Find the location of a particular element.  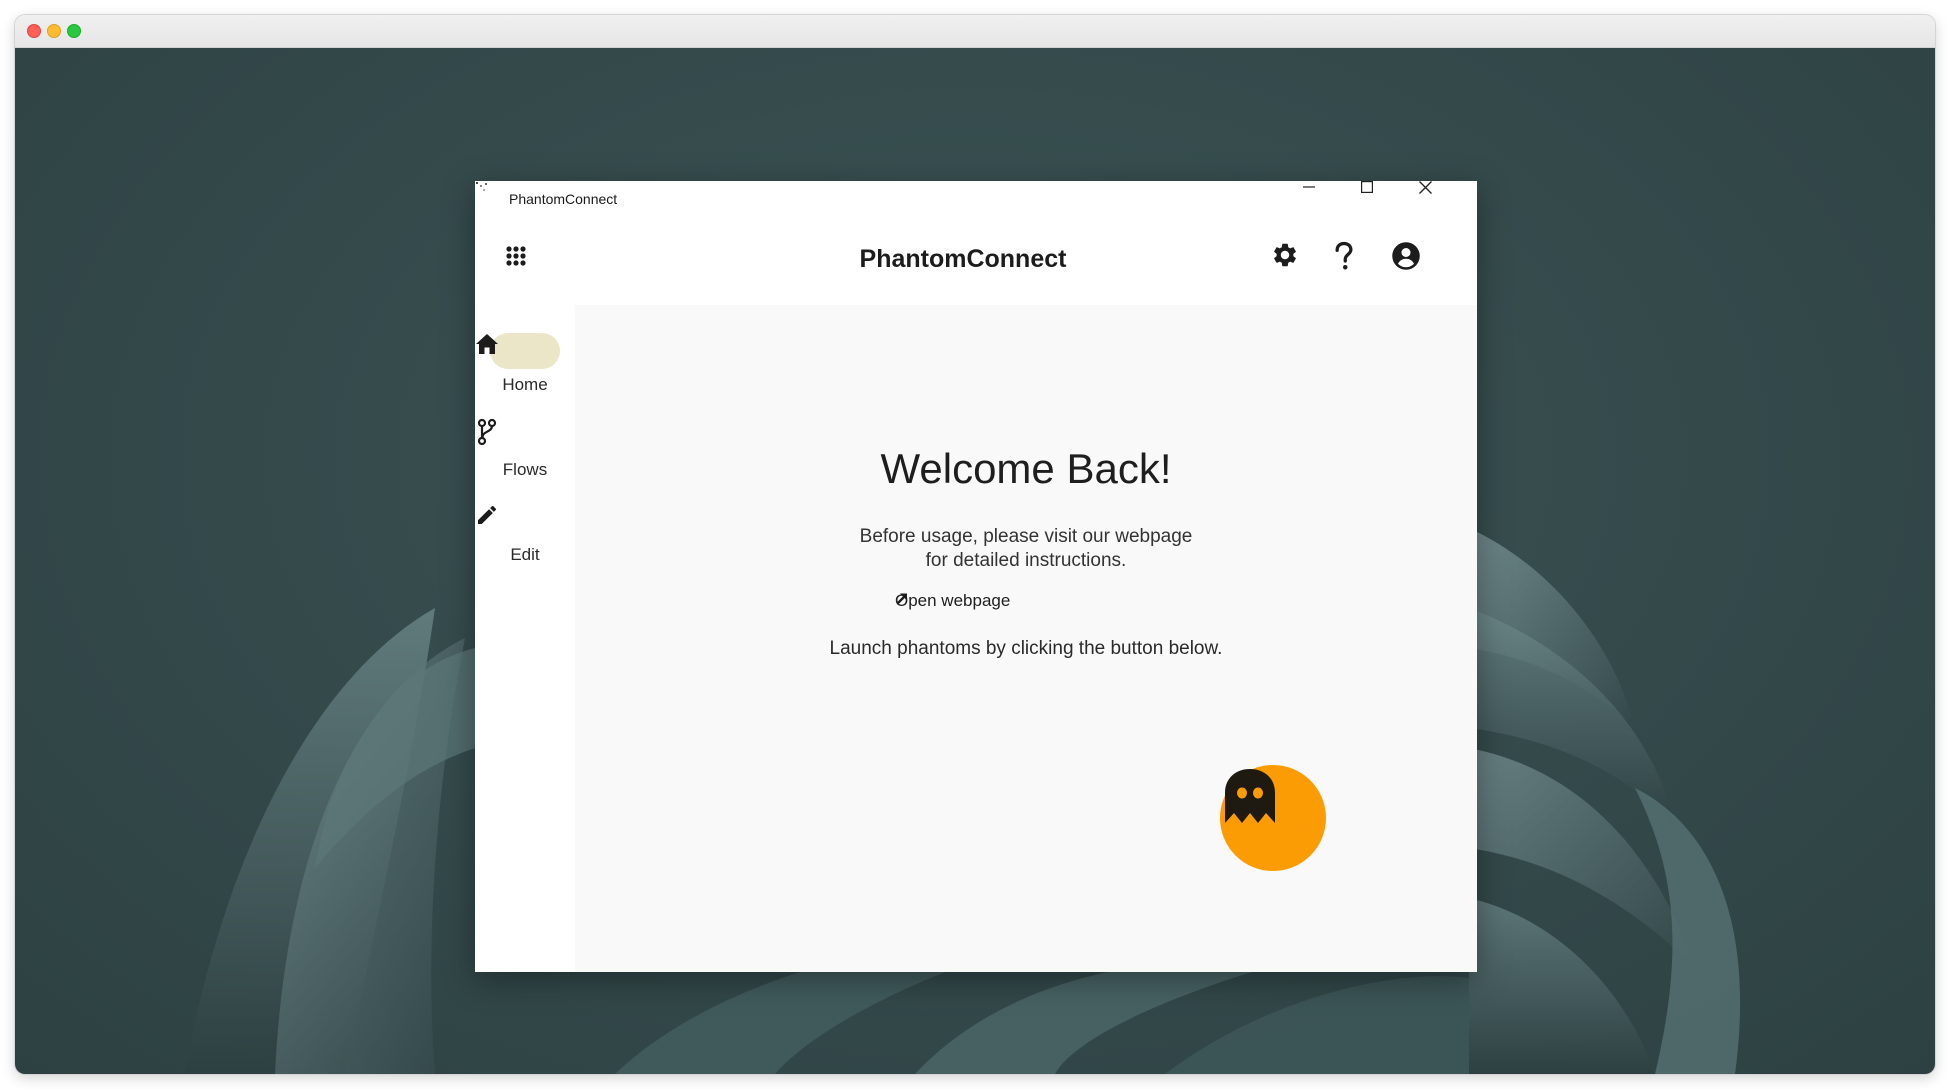

window-minimize-button is located at coordinates (1332, 199).